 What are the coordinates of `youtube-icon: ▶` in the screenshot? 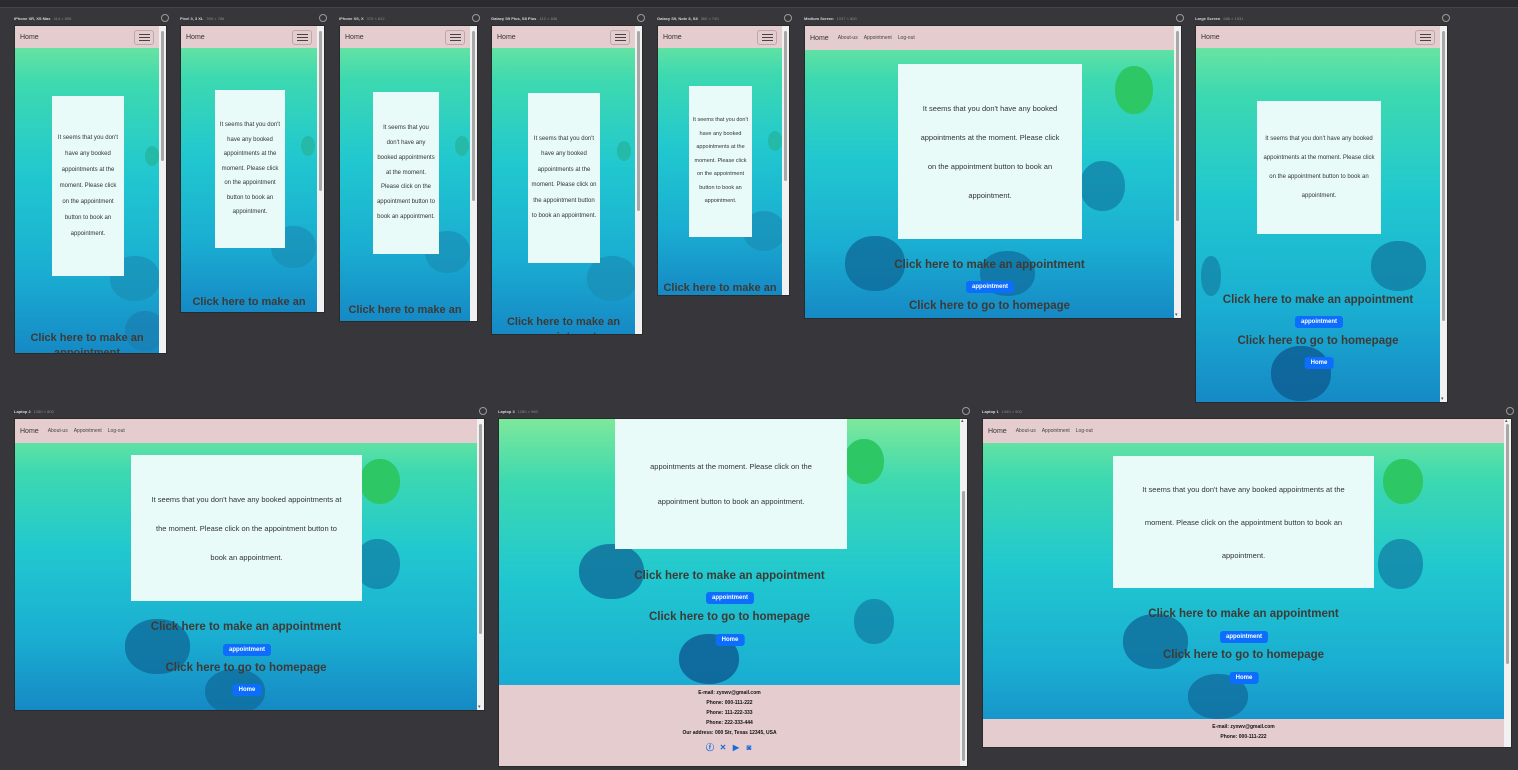 It's located at (736, 747).